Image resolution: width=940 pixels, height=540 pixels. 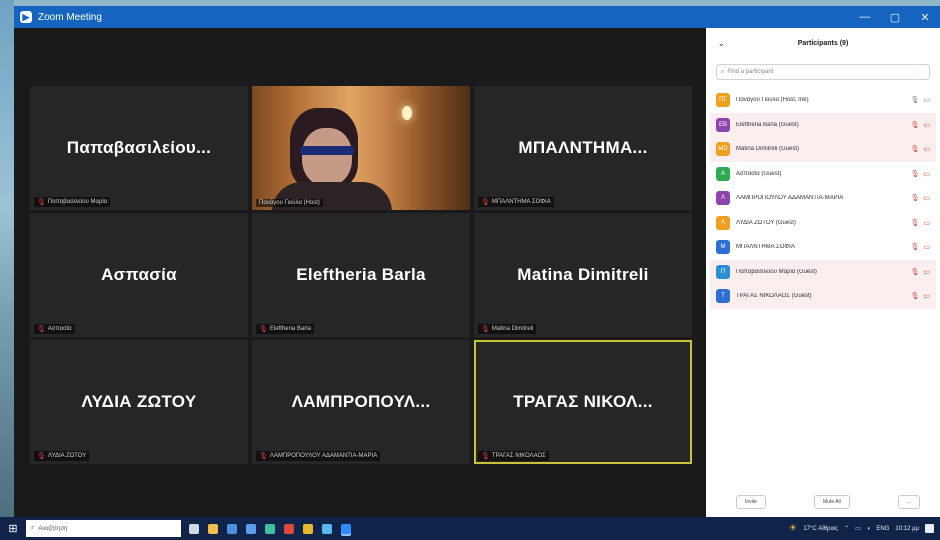 What do you see at coordinates (823, 174) in the screenshot?
I see `participant-row: A Ασπασία (Guest) 🎙 ▭` at bounding box center [823, 174].